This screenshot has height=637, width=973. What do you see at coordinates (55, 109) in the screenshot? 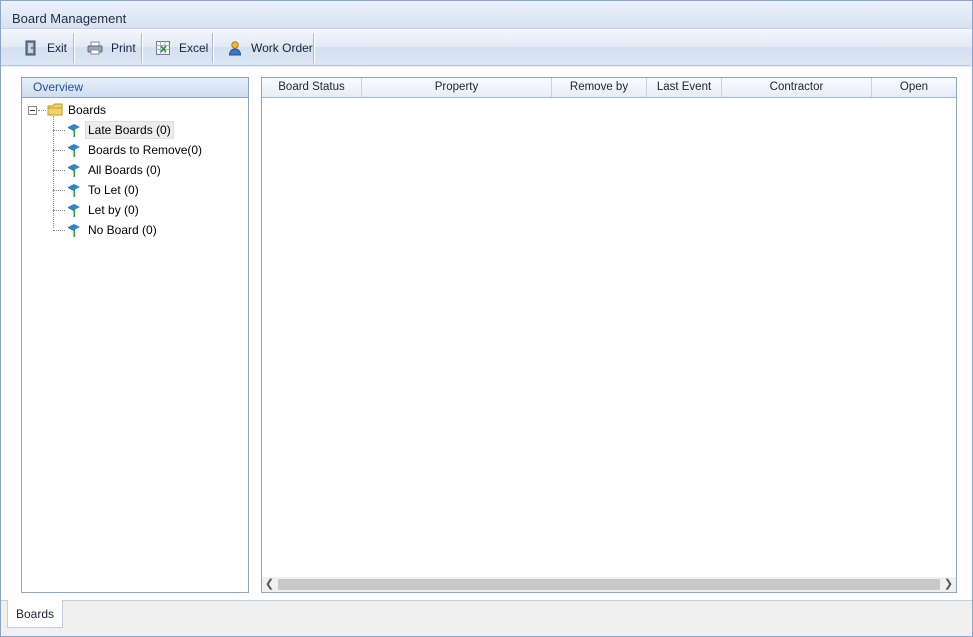
I see `folder-icon` at bounding box center [55, 109].